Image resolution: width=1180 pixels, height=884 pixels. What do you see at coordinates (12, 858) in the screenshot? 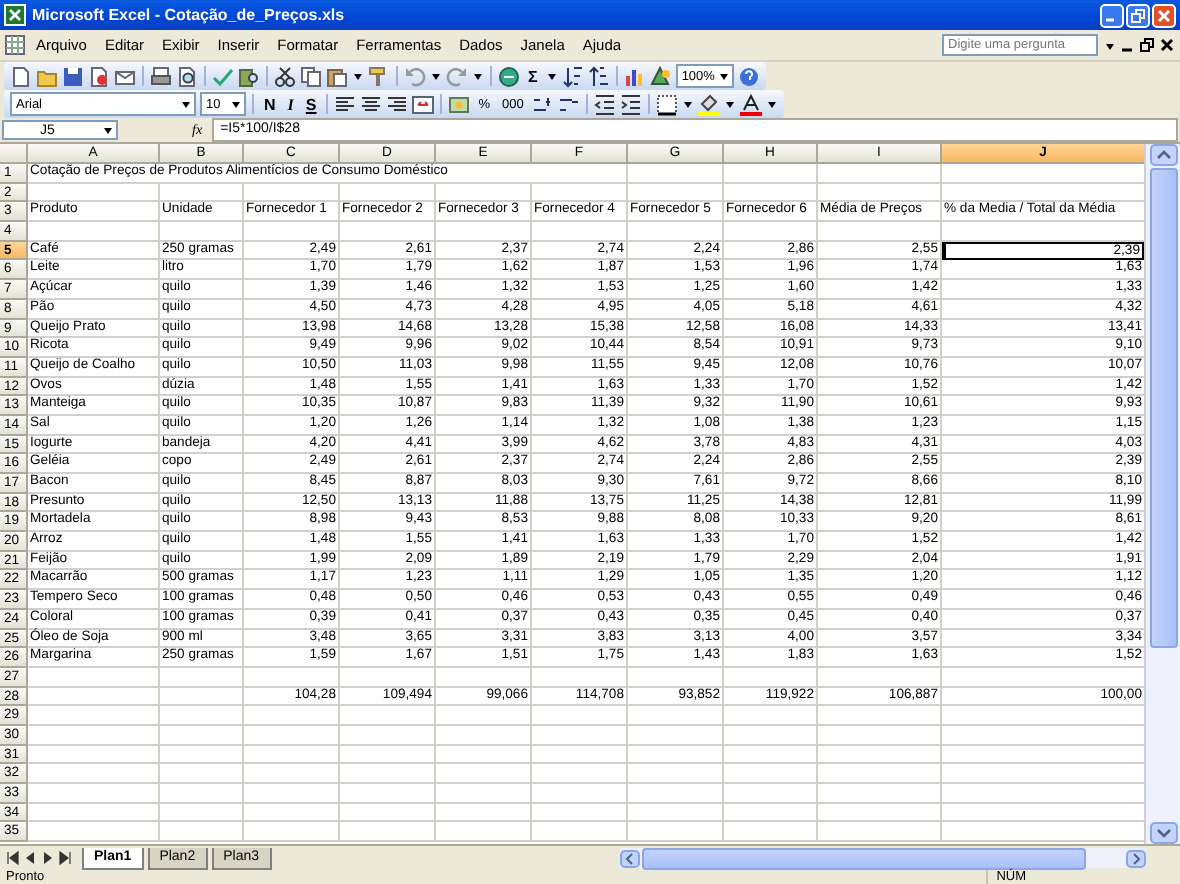
I see `first-sheet-icon` at bounding box center [12, 858].